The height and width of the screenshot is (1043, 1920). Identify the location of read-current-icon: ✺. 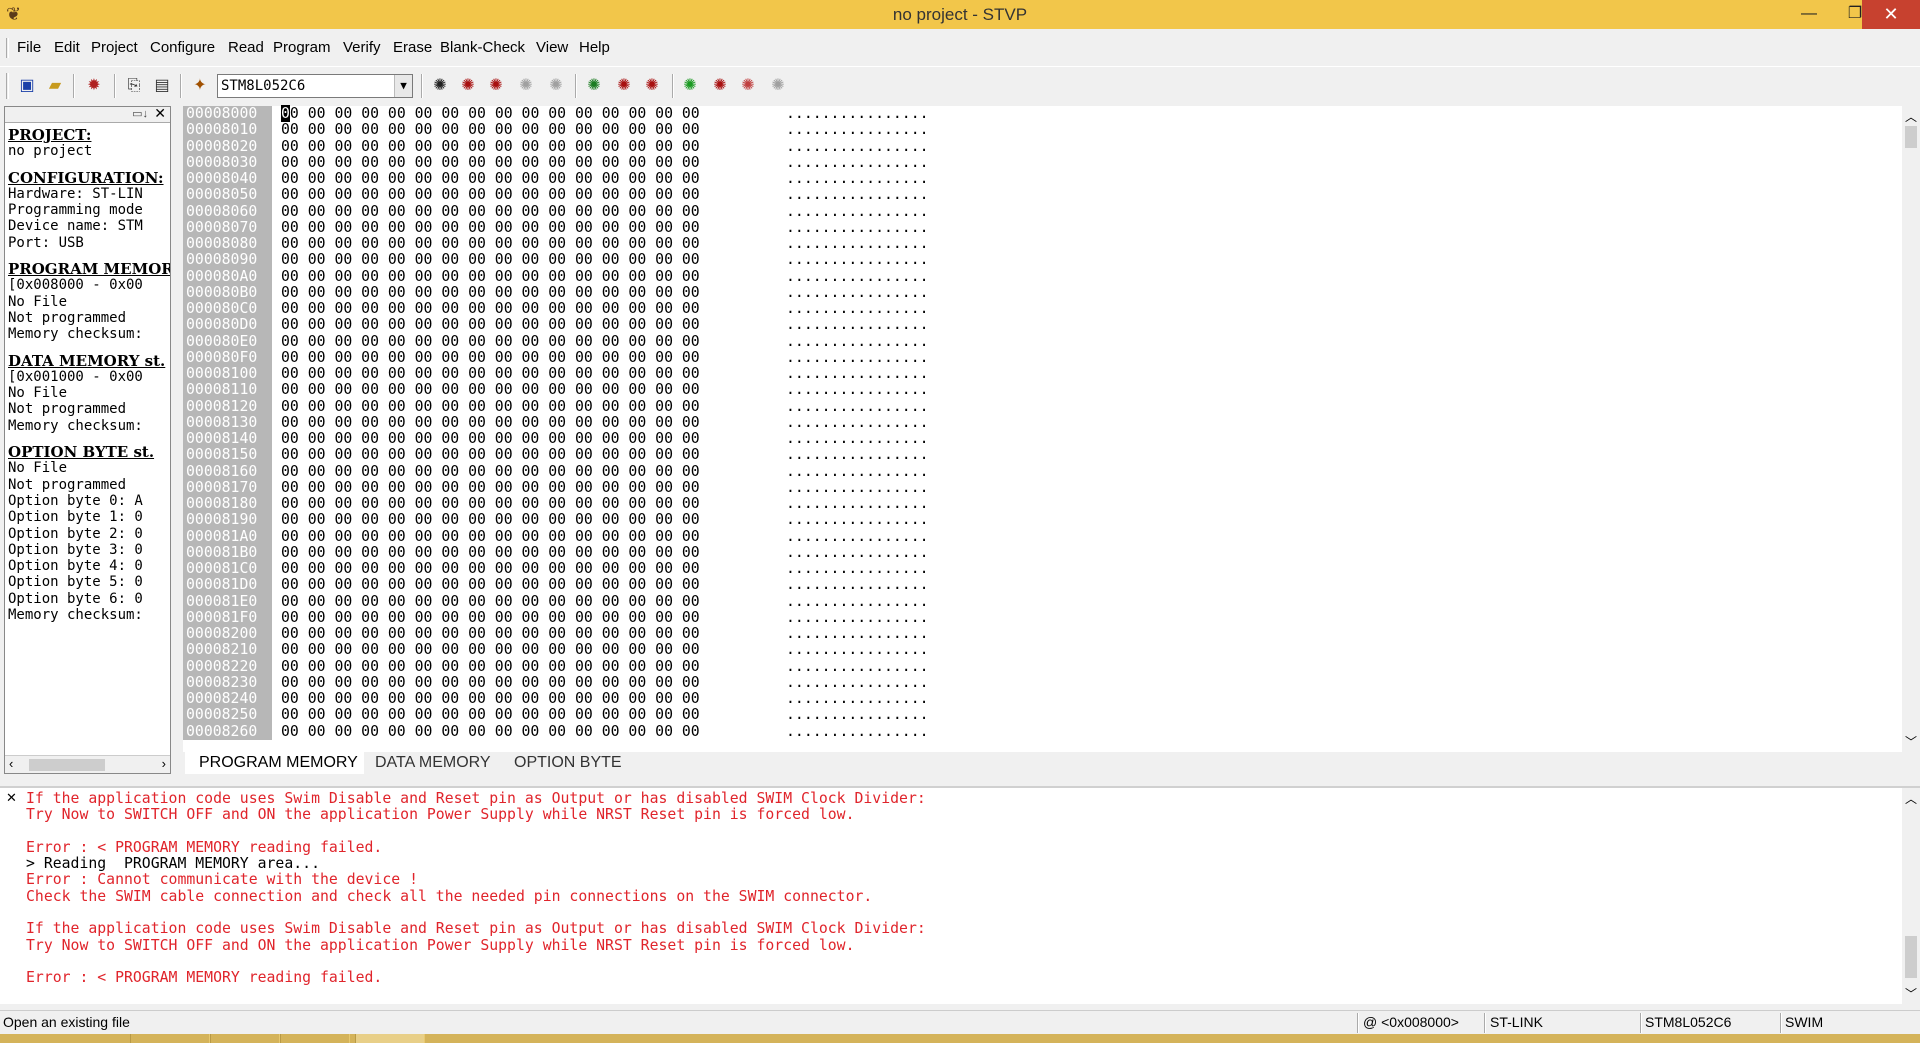
(496, 86).